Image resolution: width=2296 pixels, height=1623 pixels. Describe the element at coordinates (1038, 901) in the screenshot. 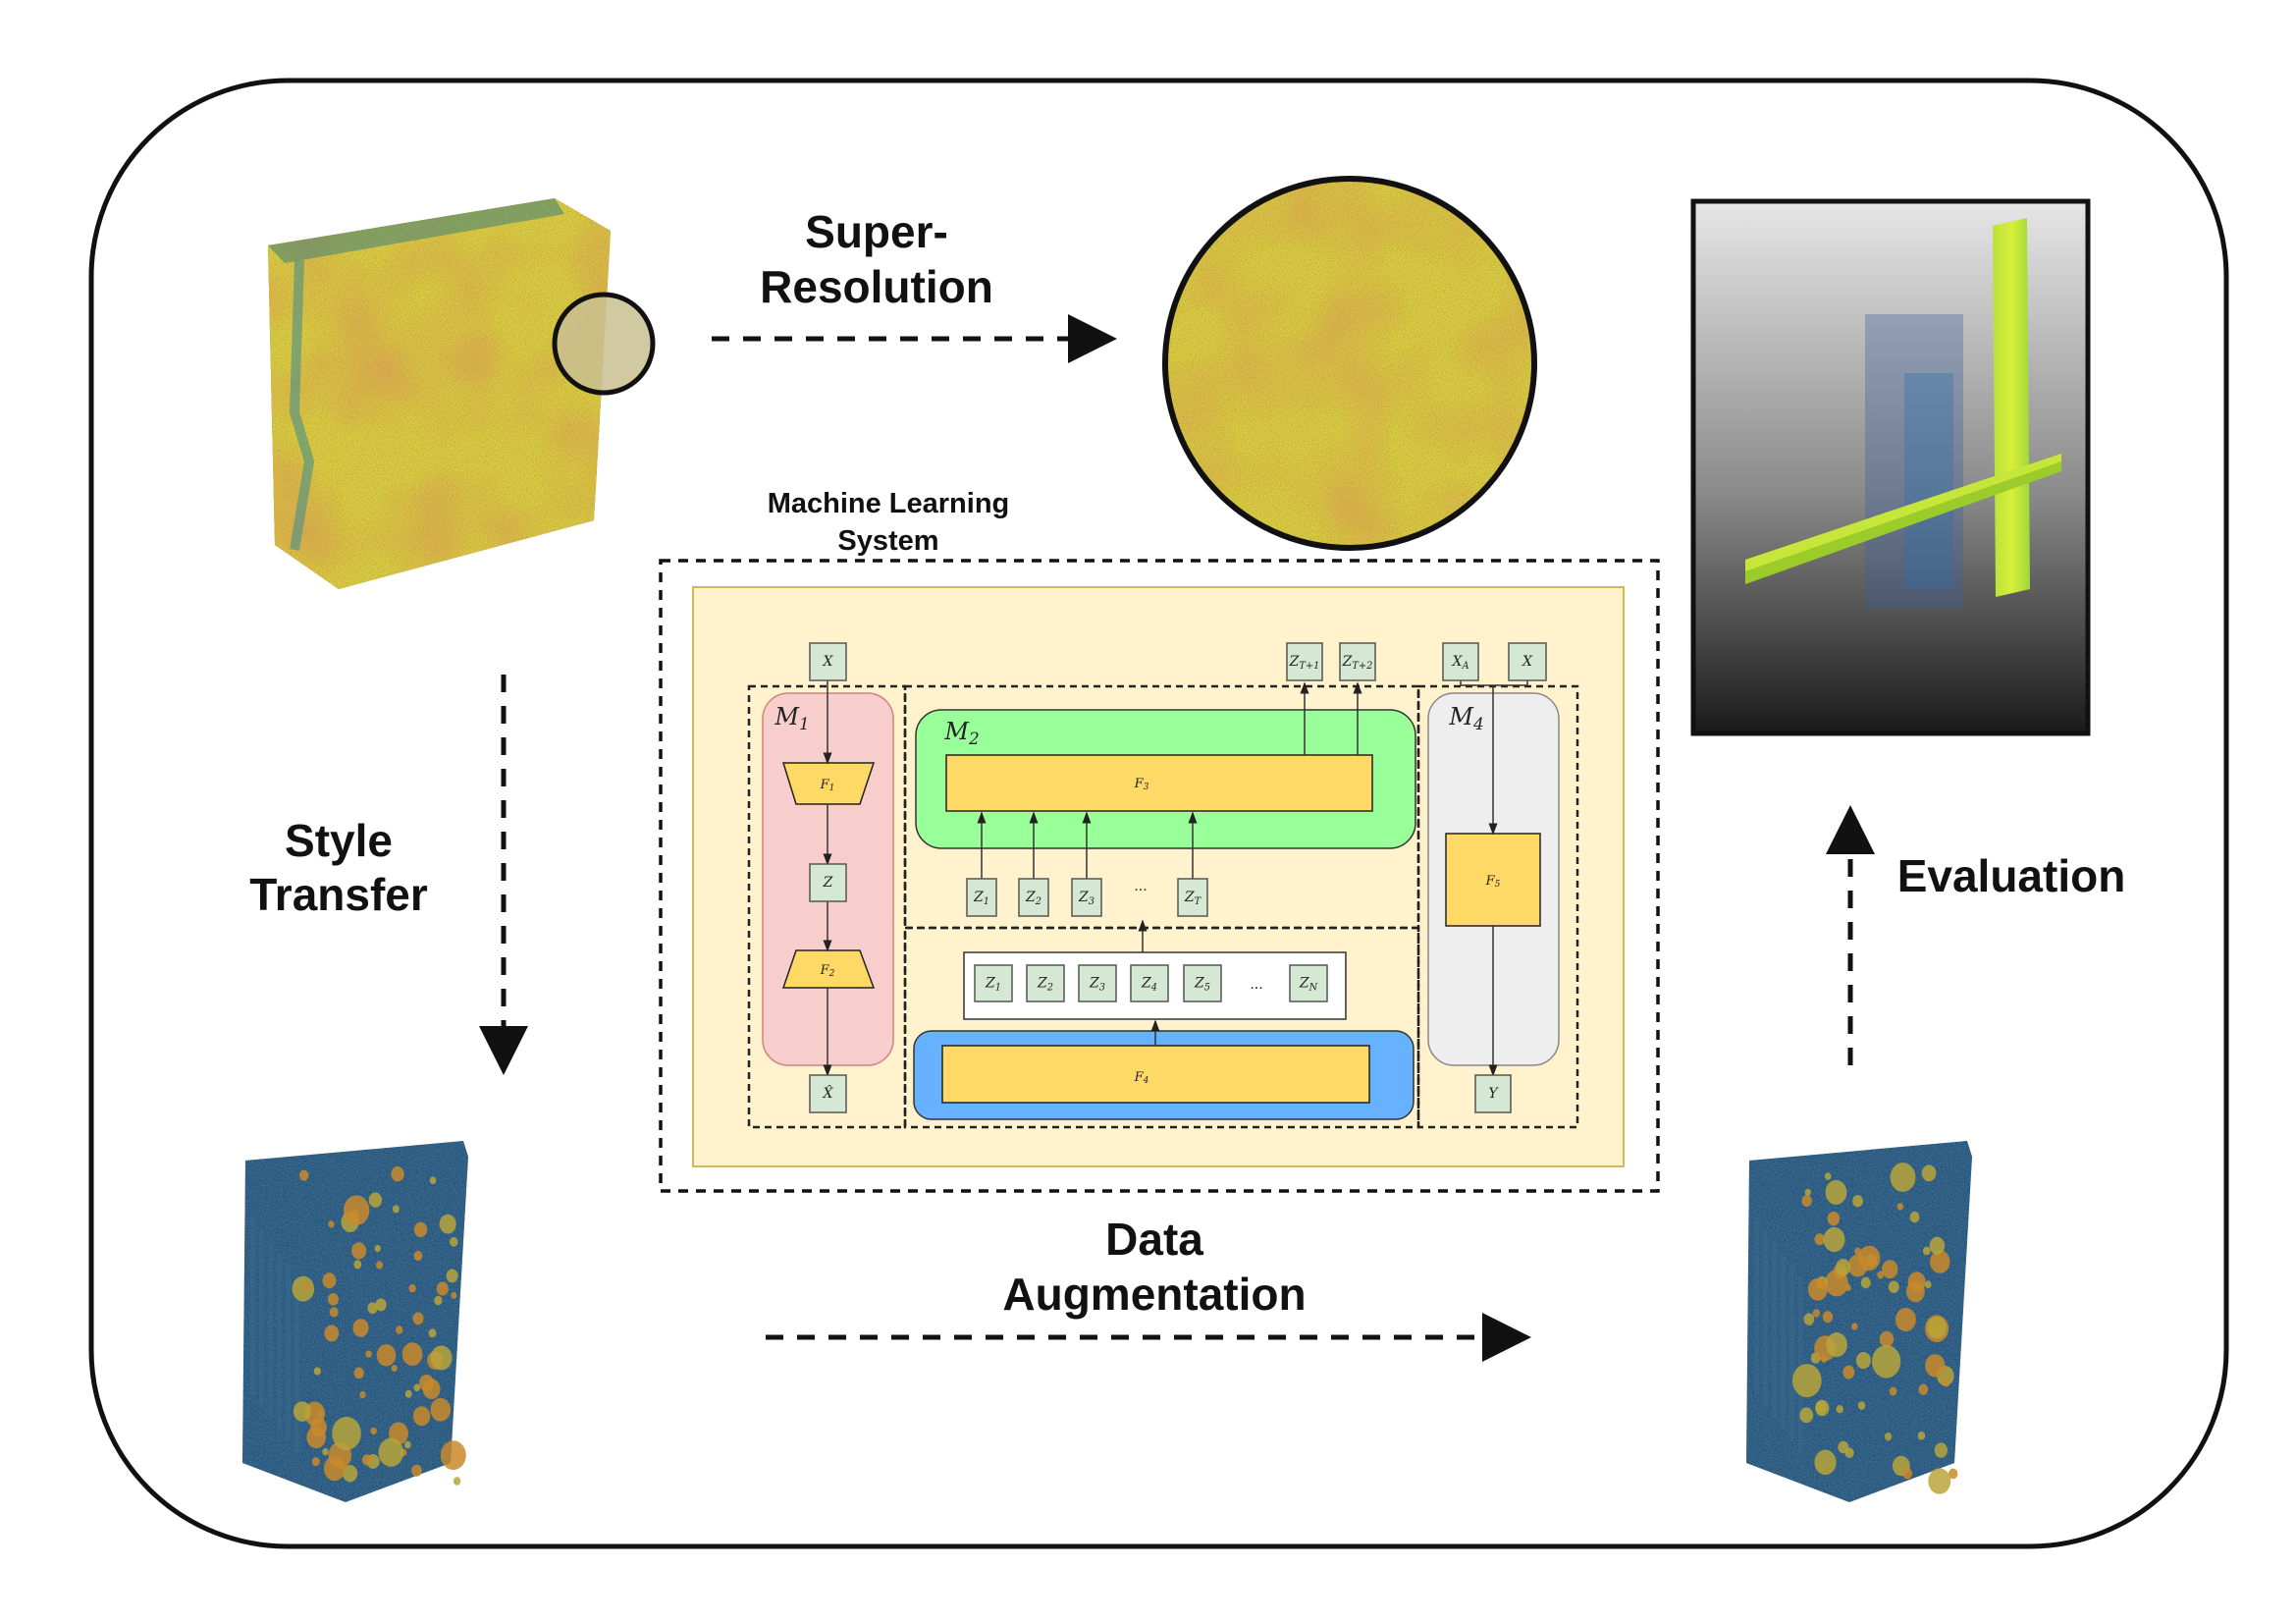

I see `sequence-node-label-subscript: 2` at that location.